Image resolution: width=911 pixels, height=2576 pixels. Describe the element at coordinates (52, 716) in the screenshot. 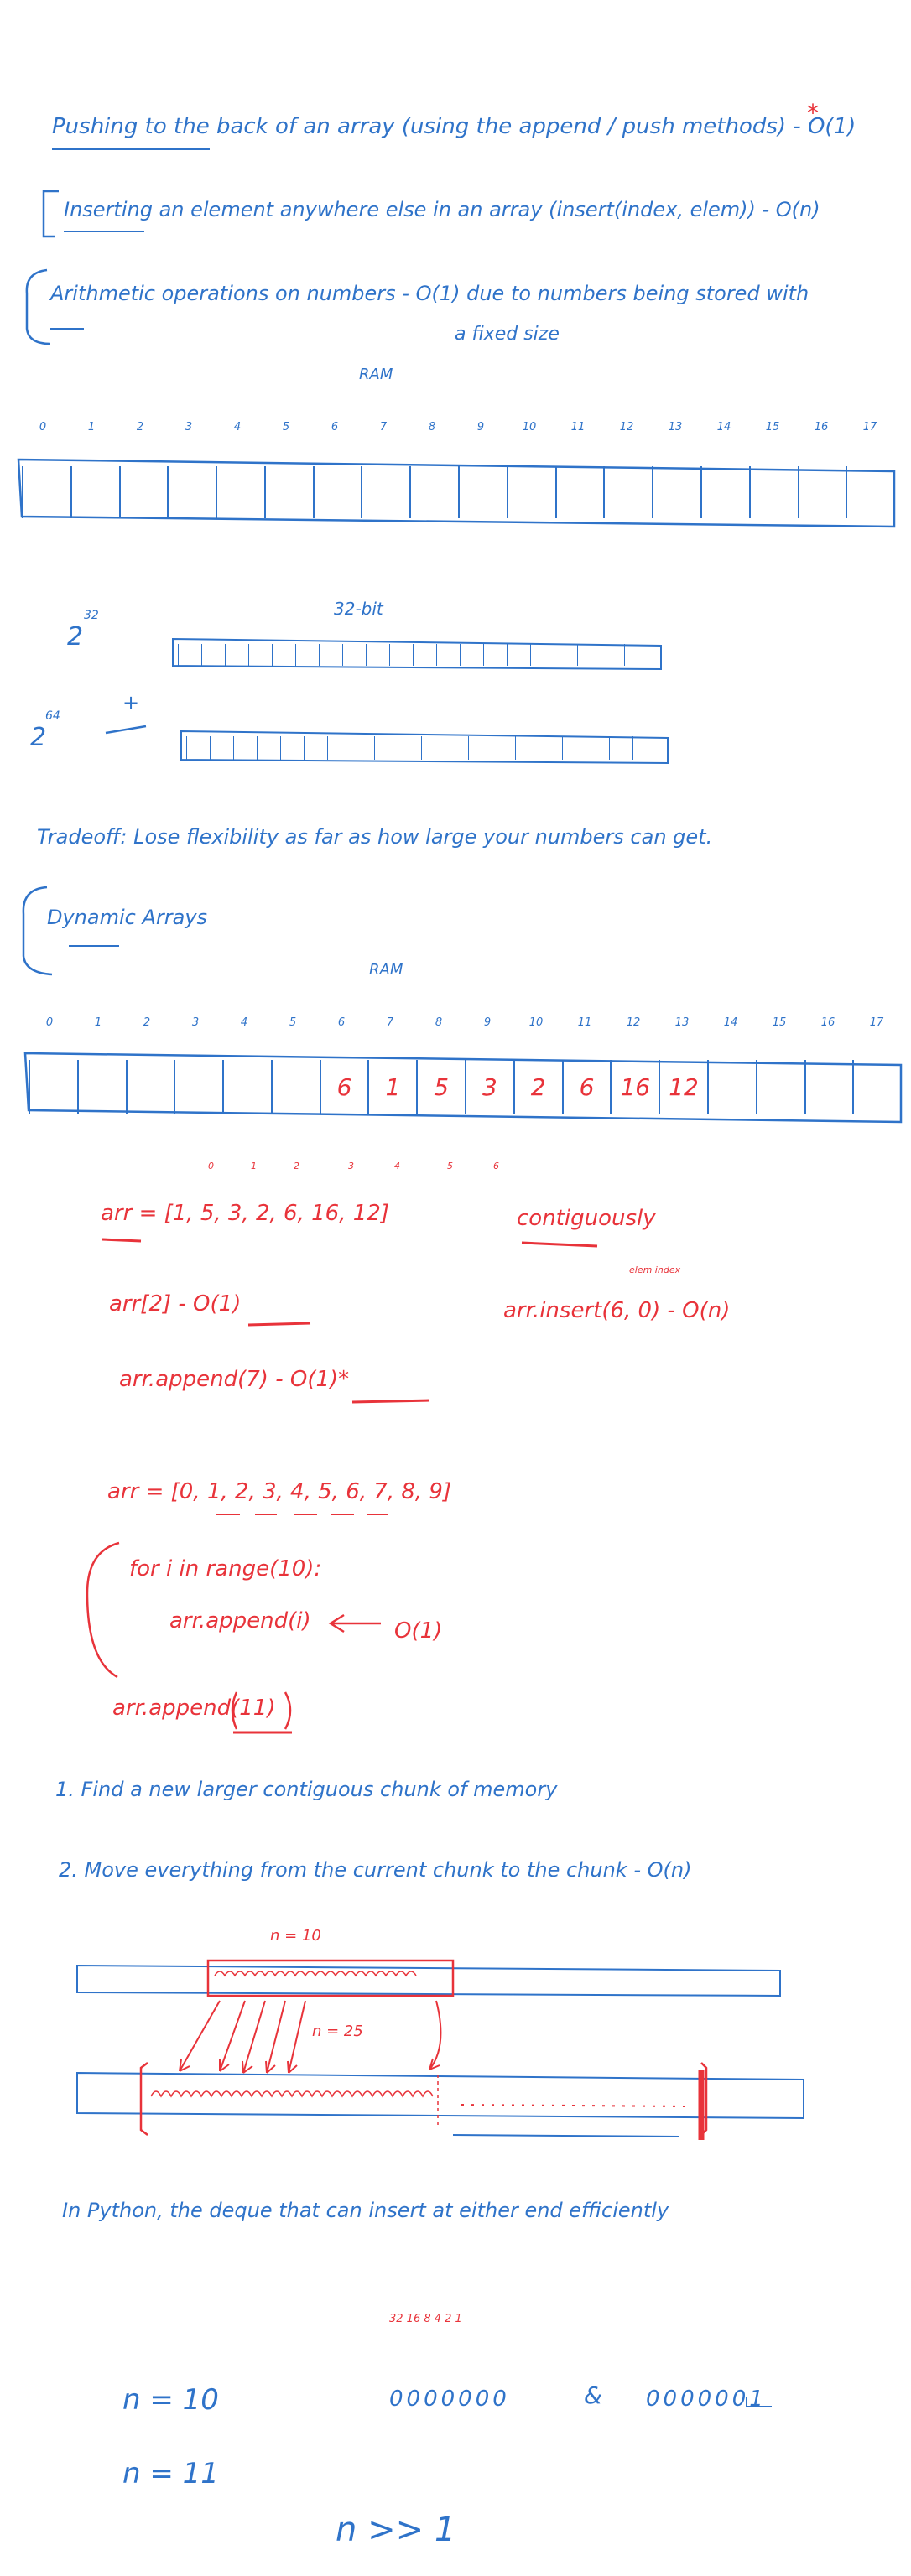

I see `exp-64-sup: 64` at that location.